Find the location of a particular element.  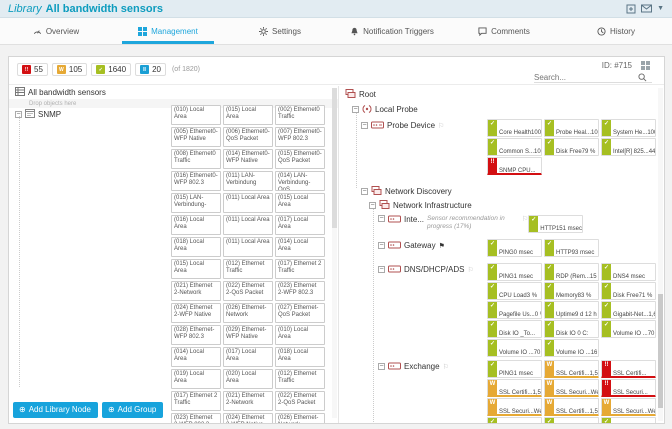

library-sensor-cell: (019) Local Area is located at coordinates (196, 379).